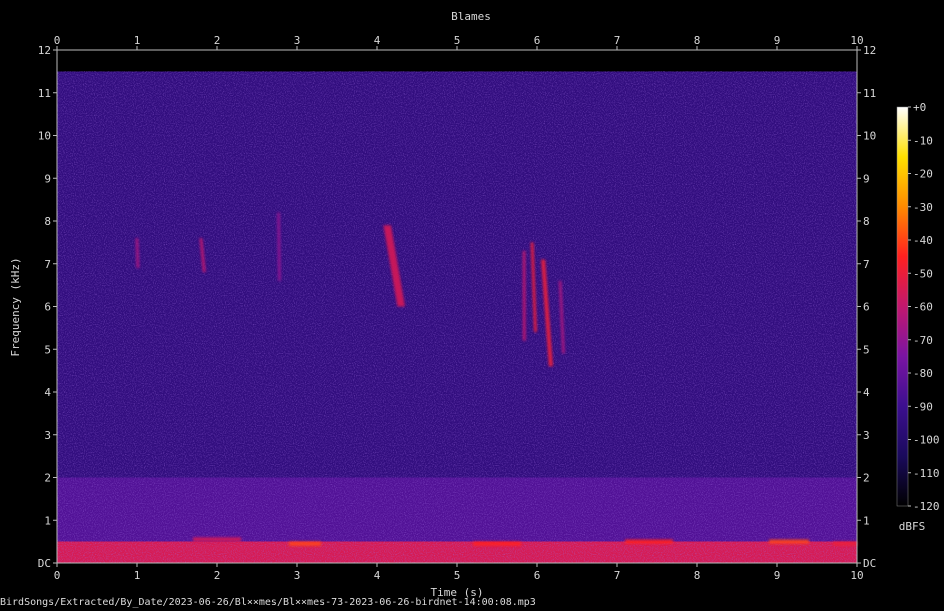 The width and height of the screenshot is (944, 611). I want to click on y-tick-label-right: 6, so click(866, 307).